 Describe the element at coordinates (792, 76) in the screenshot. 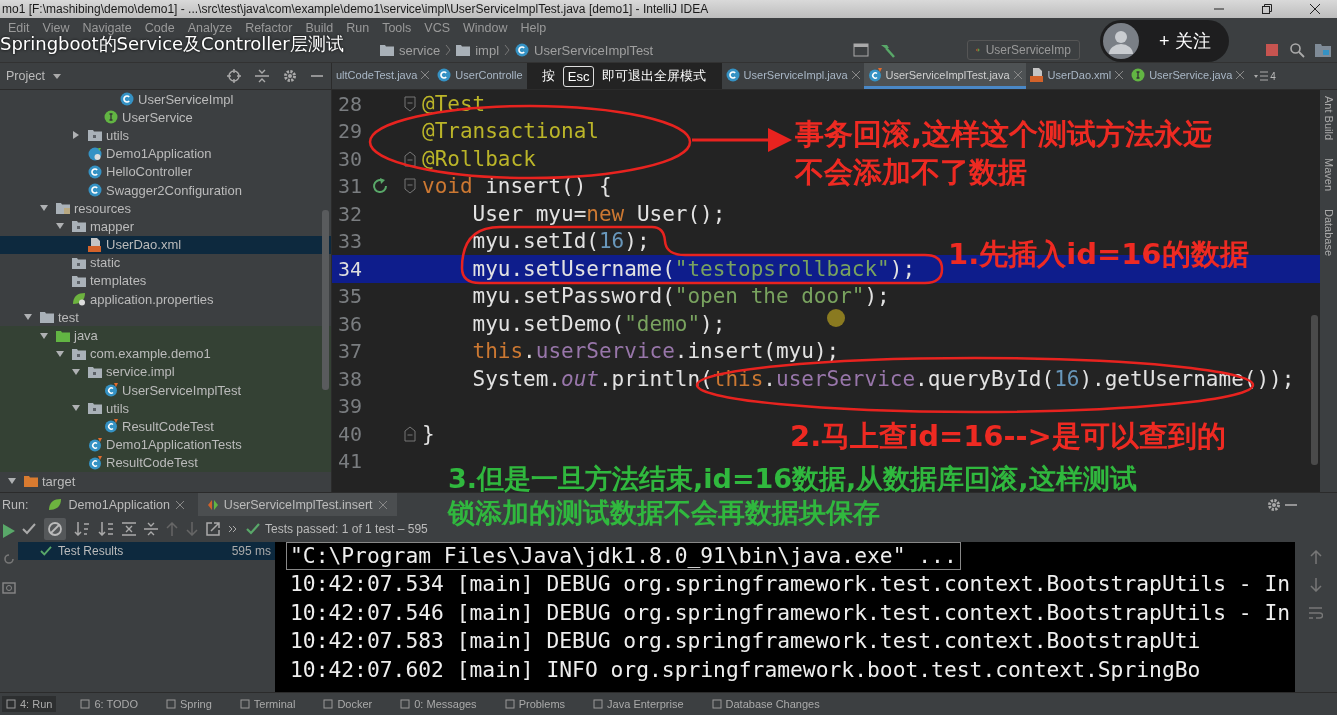

I see `editor-tab: UserServiceImpl.java` at that location.